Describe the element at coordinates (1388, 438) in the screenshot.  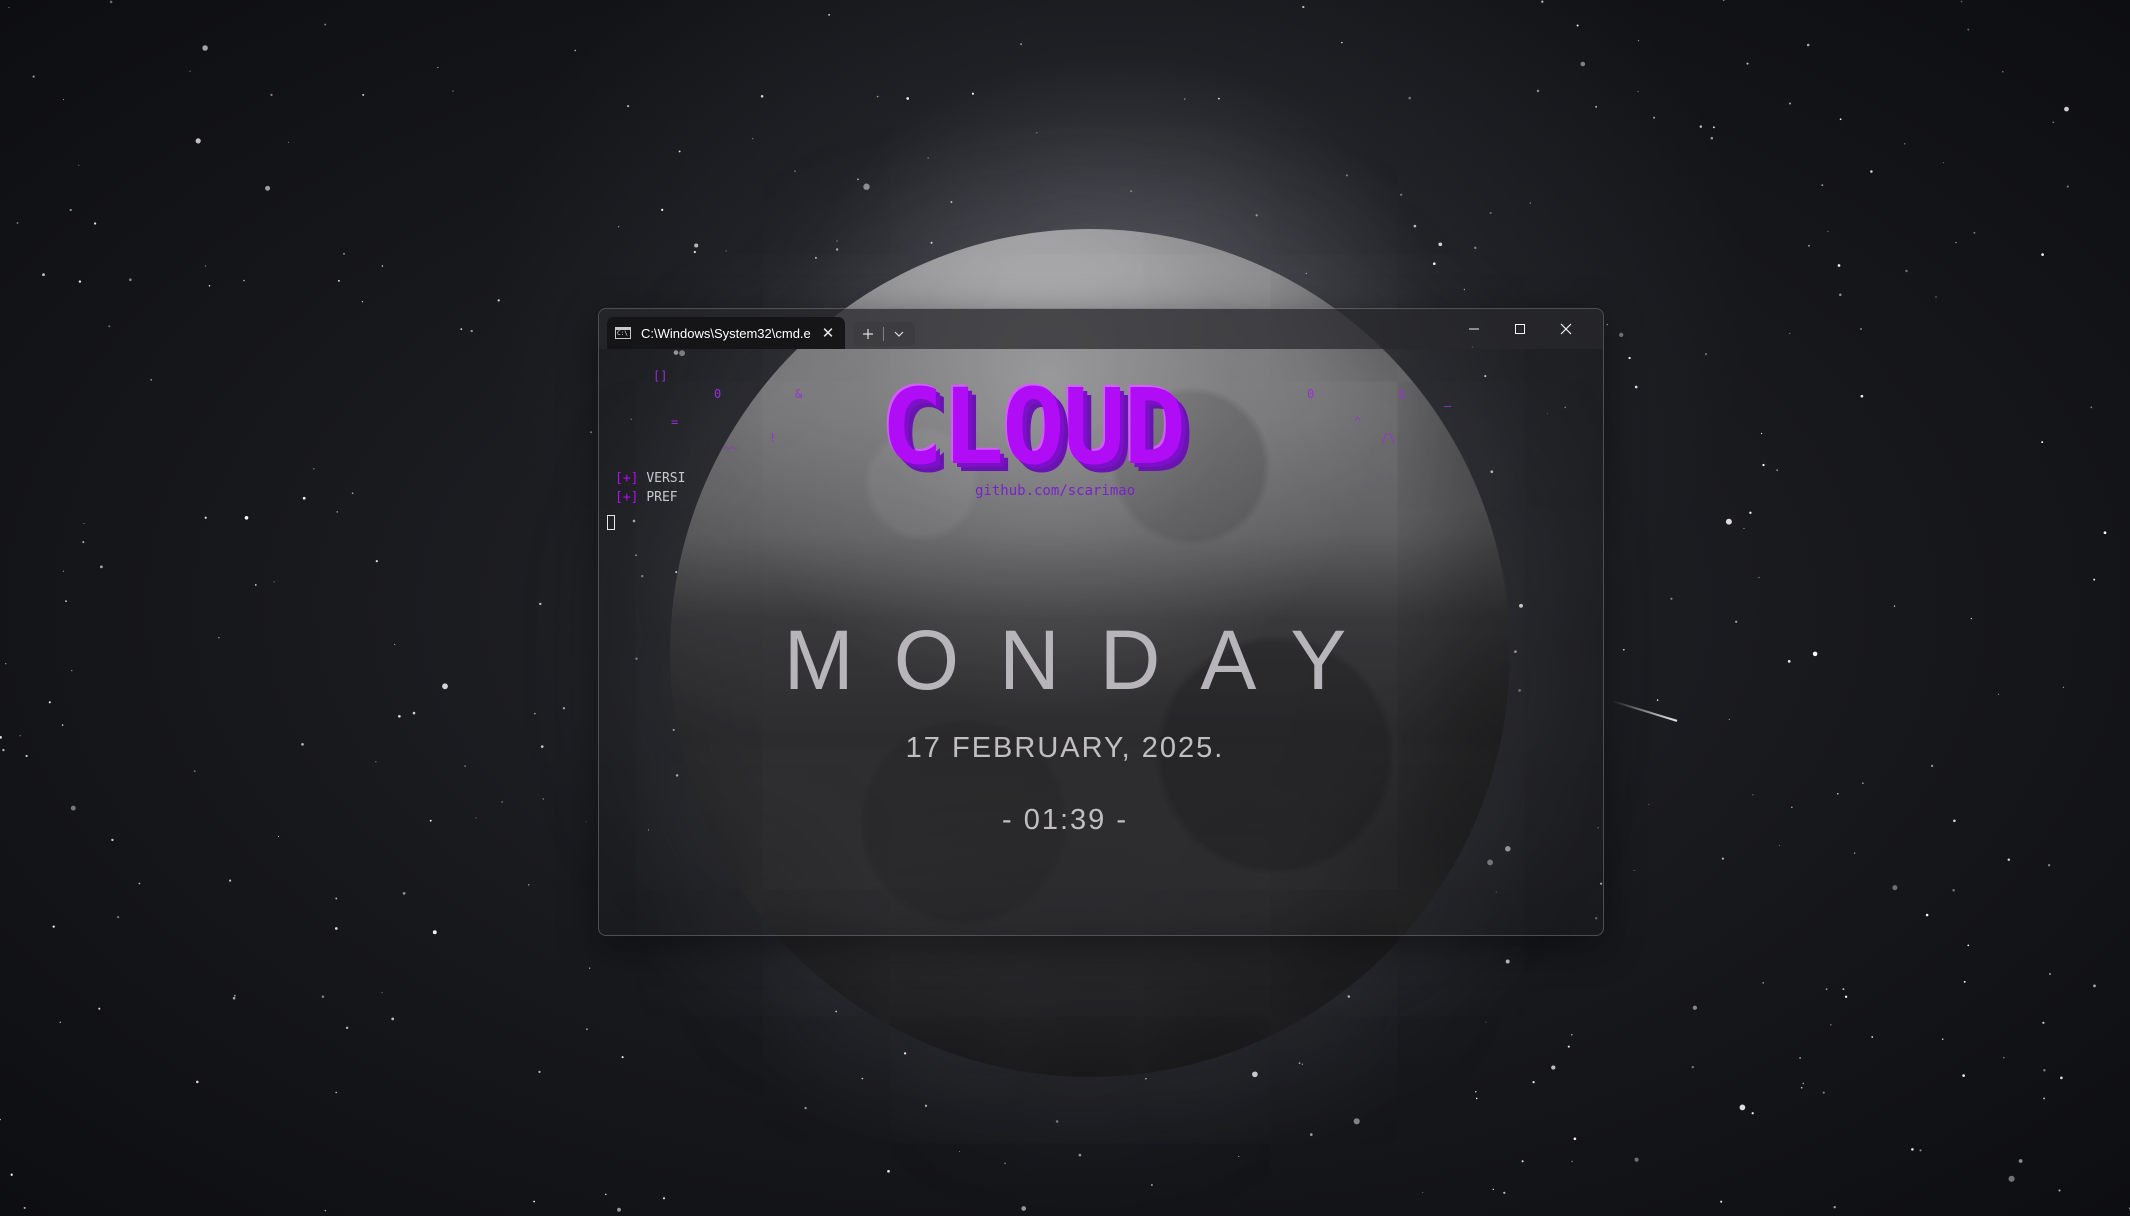
I see `ascii-glyph: /\` at that location.